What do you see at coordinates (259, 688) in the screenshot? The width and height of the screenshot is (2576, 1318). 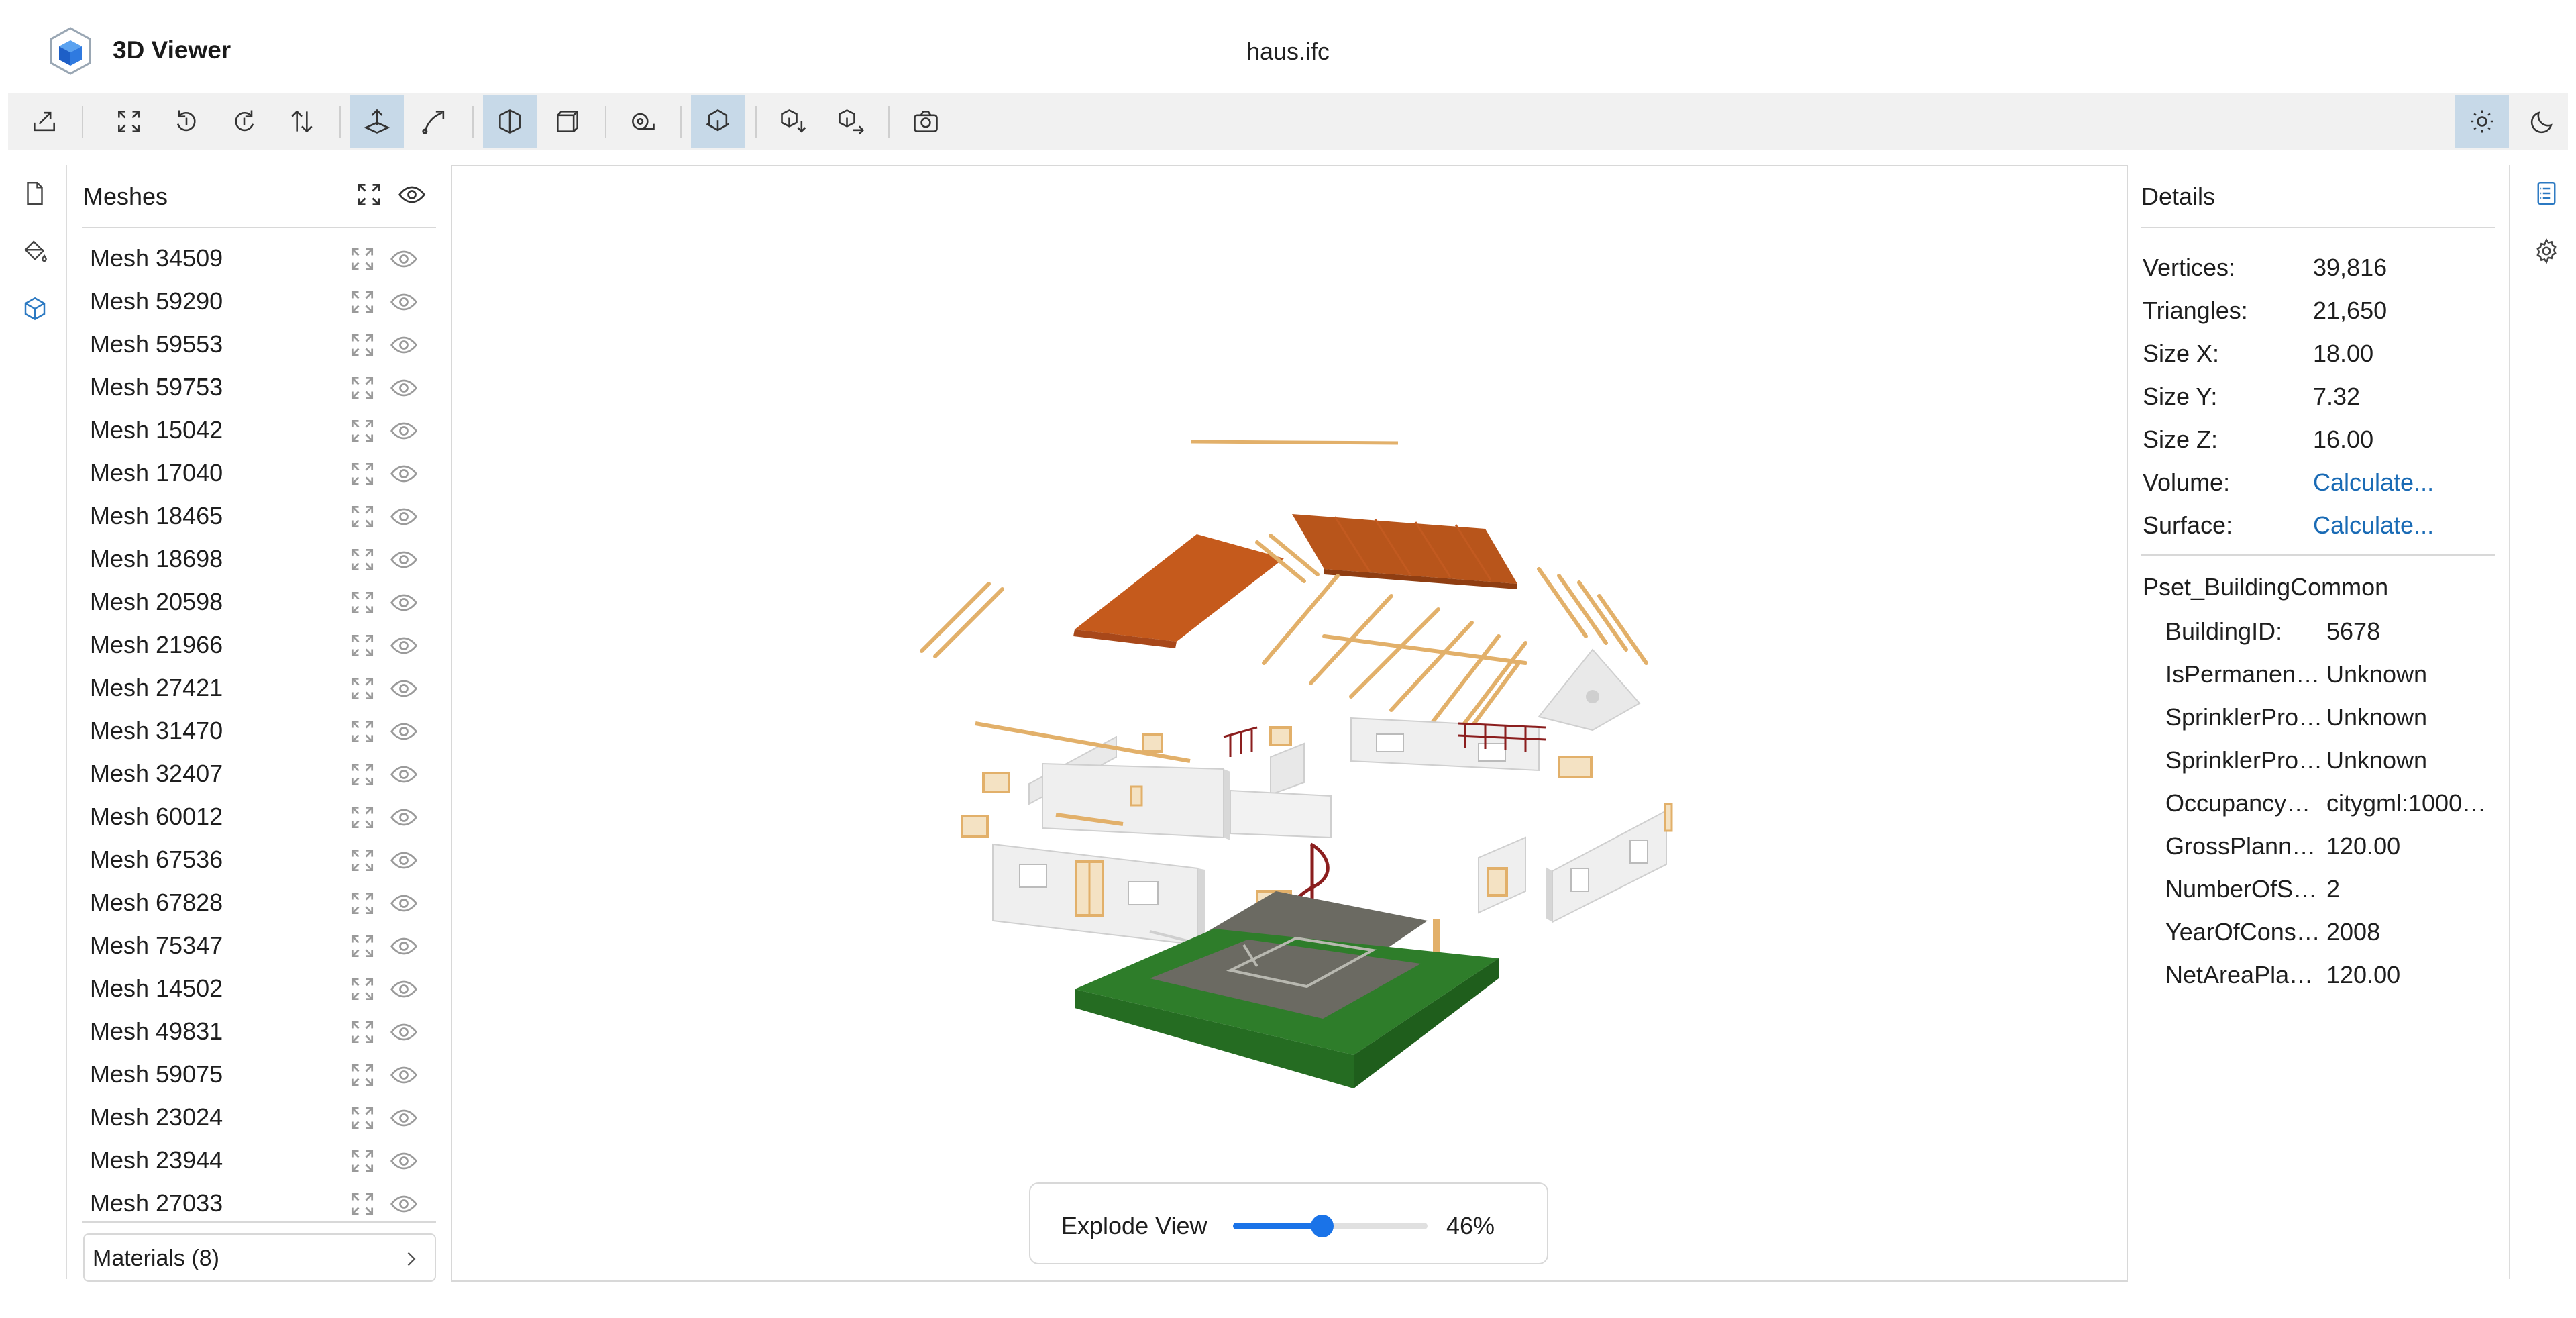 I see `mesh-list-item: Mesh 27421` at bounding box center [259, 688].